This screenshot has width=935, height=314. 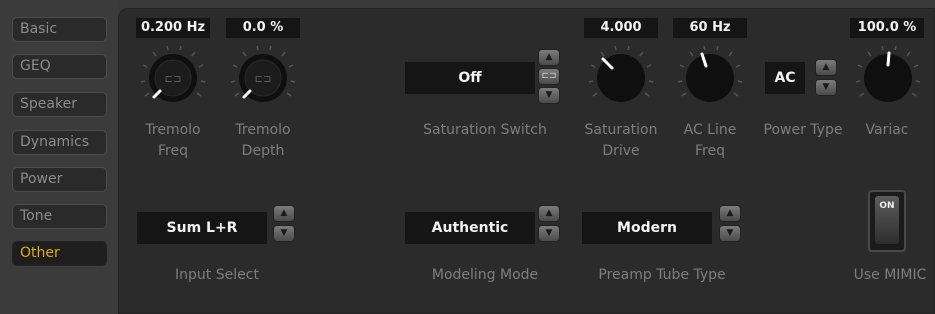 I want to click on saturation-switch-link-button: ⊏⊐, so click(x=549, y=76).